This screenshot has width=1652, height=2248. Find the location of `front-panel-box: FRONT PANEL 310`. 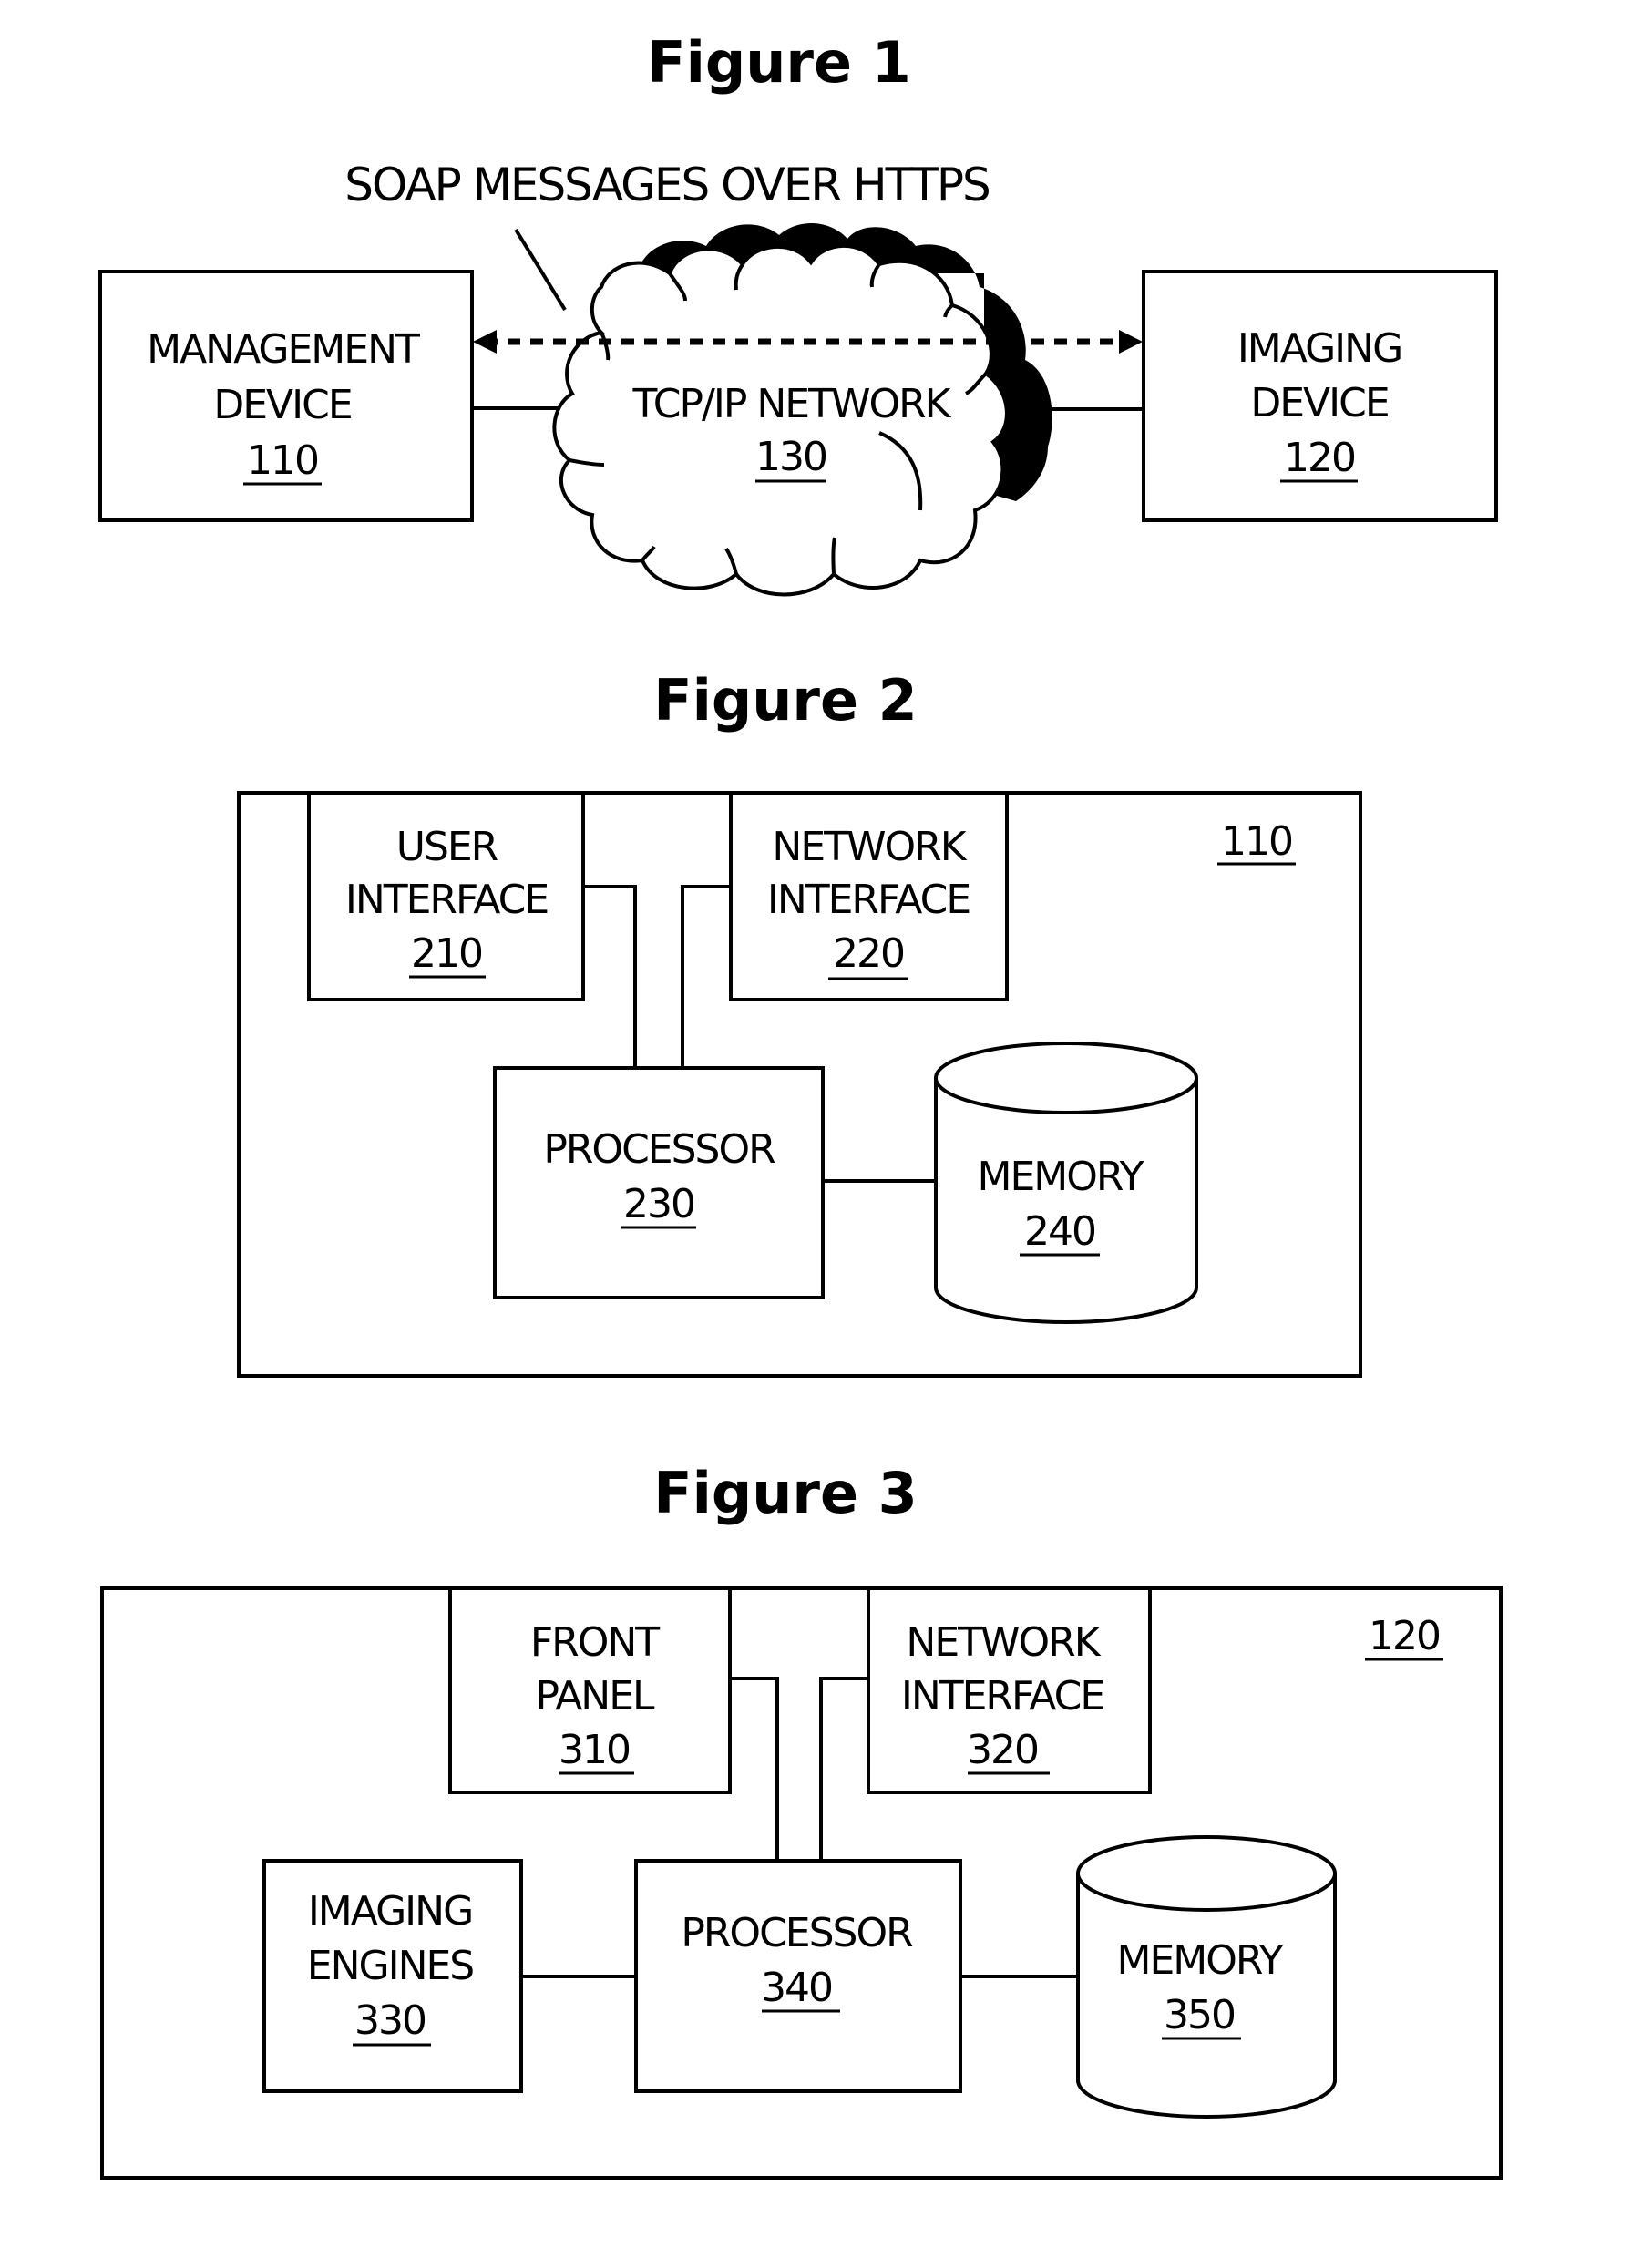

front-panel-box: FRONT PANEL 310 is located at coordinates (590, 1690).